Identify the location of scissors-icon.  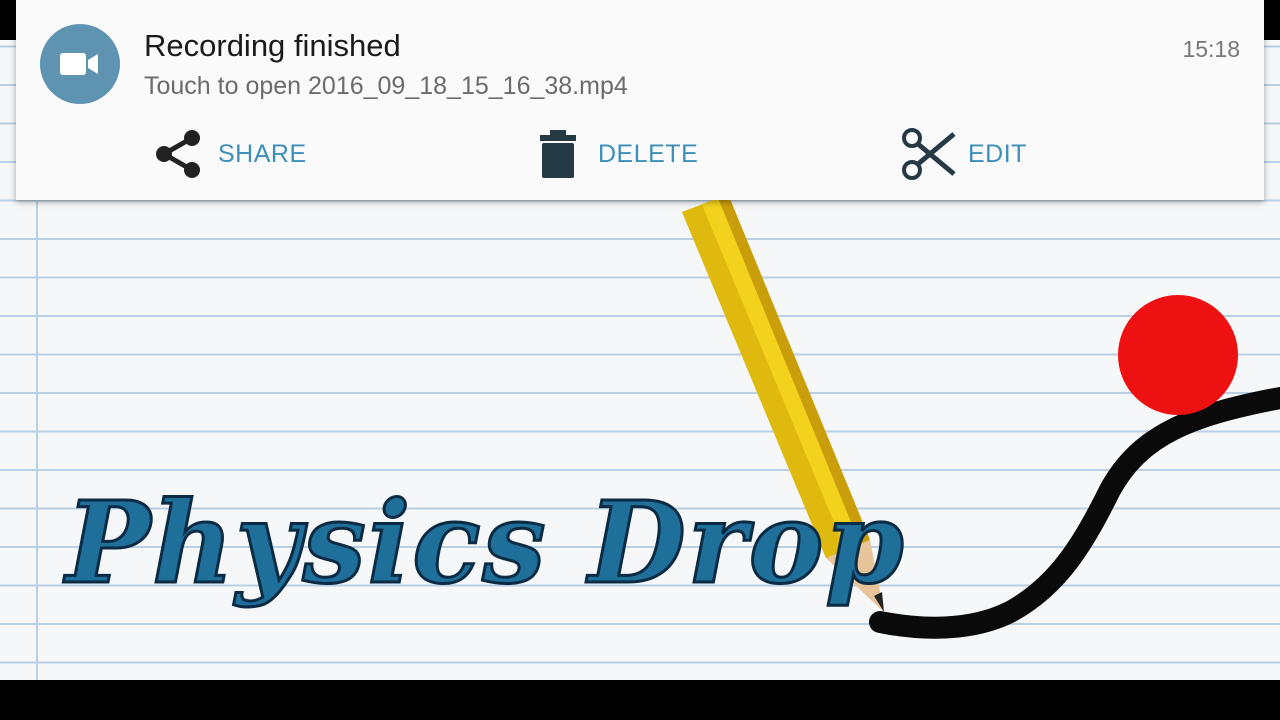
(928, 154).